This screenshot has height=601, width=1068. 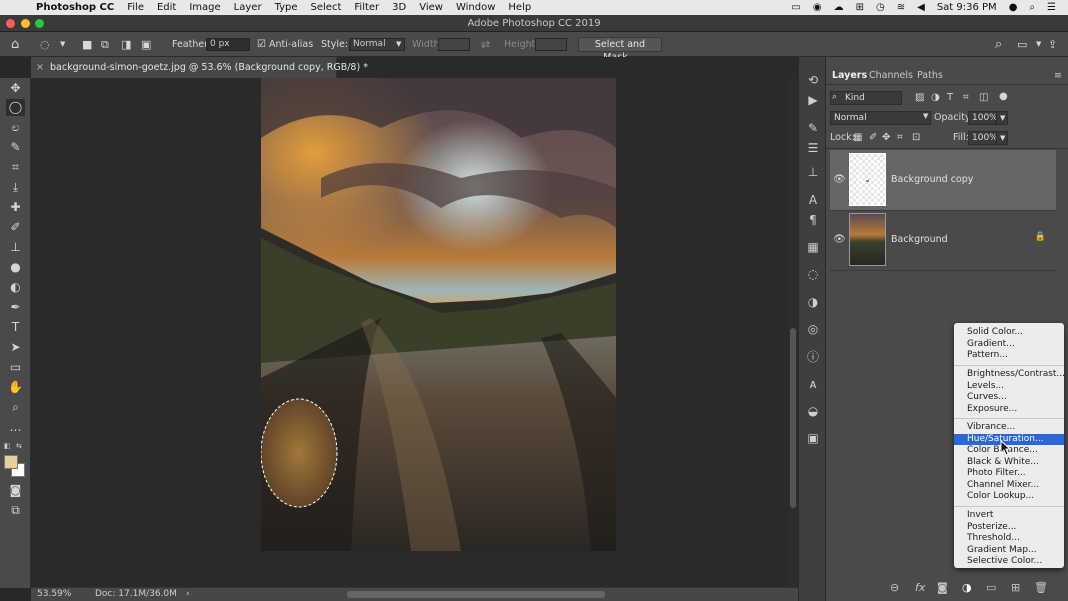 I want to click on crop-tool-icon: ⌗, so click(x=15, y=167).